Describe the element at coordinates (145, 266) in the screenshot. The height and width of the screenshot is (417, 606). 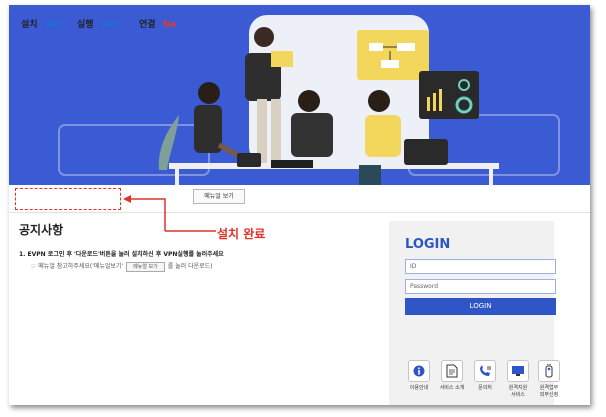
I see `notice-manual-button: 메뉴얼 보기` at that location.